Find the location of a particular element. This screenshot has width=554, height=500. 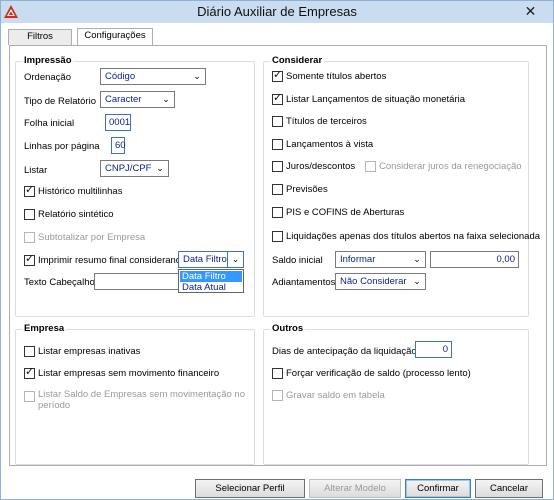

linhas-por-pagina-input: 60 is located at coordinates (118, 145).